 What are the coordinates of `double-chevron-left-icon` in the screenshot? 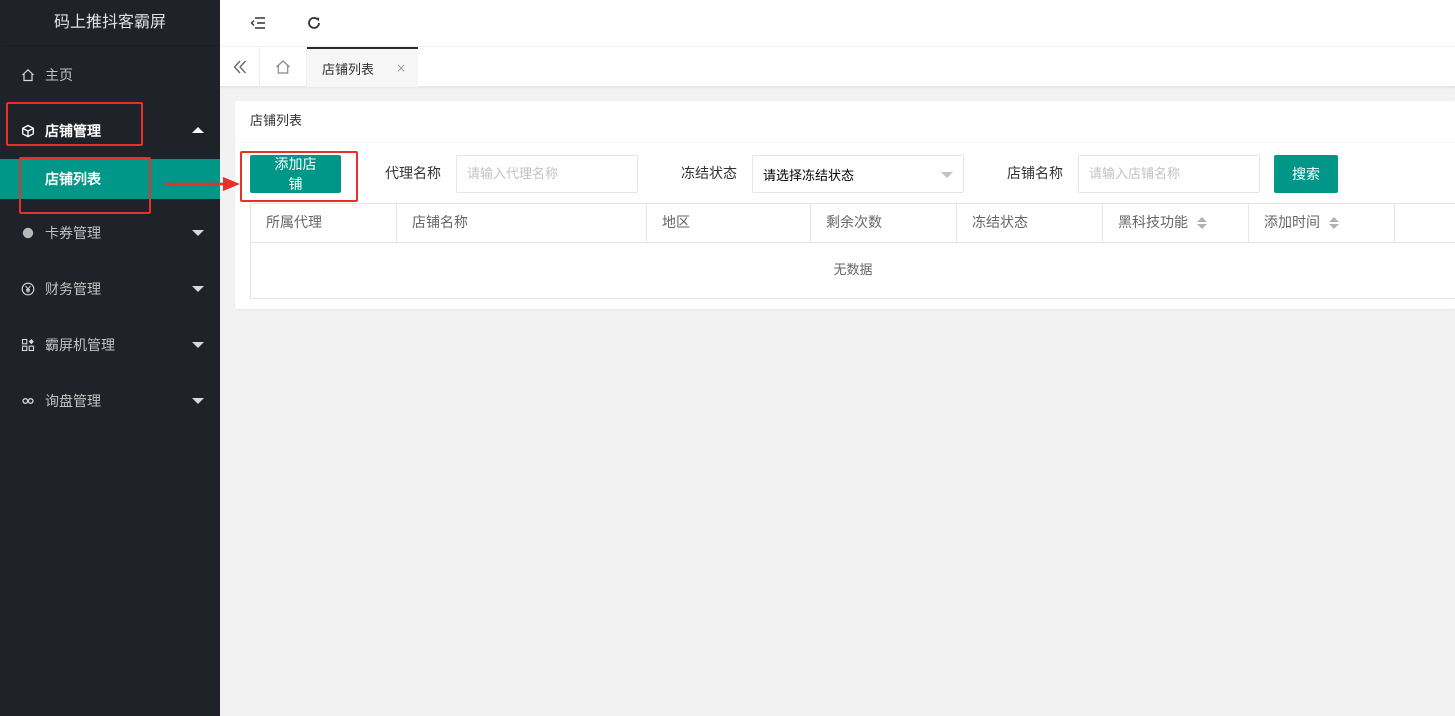 It's located at (240, 67).